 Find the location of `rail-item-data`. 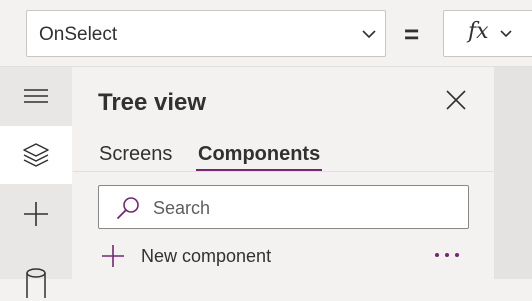

rail-item-data is located at coordinates (36, 272).